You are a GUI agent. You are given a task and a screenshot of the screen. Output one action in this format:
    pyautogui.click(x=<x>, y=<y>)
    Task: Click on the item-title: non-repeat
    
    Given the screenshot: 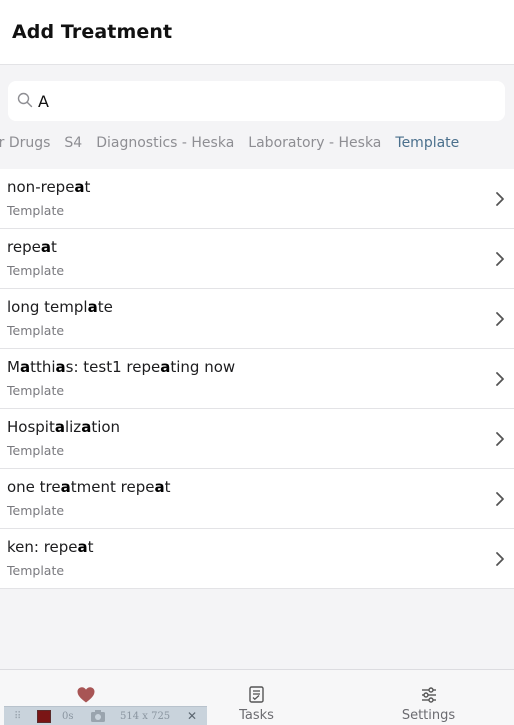 What is the action you would take?
    pyautogui.click(x=48, y=187)
    